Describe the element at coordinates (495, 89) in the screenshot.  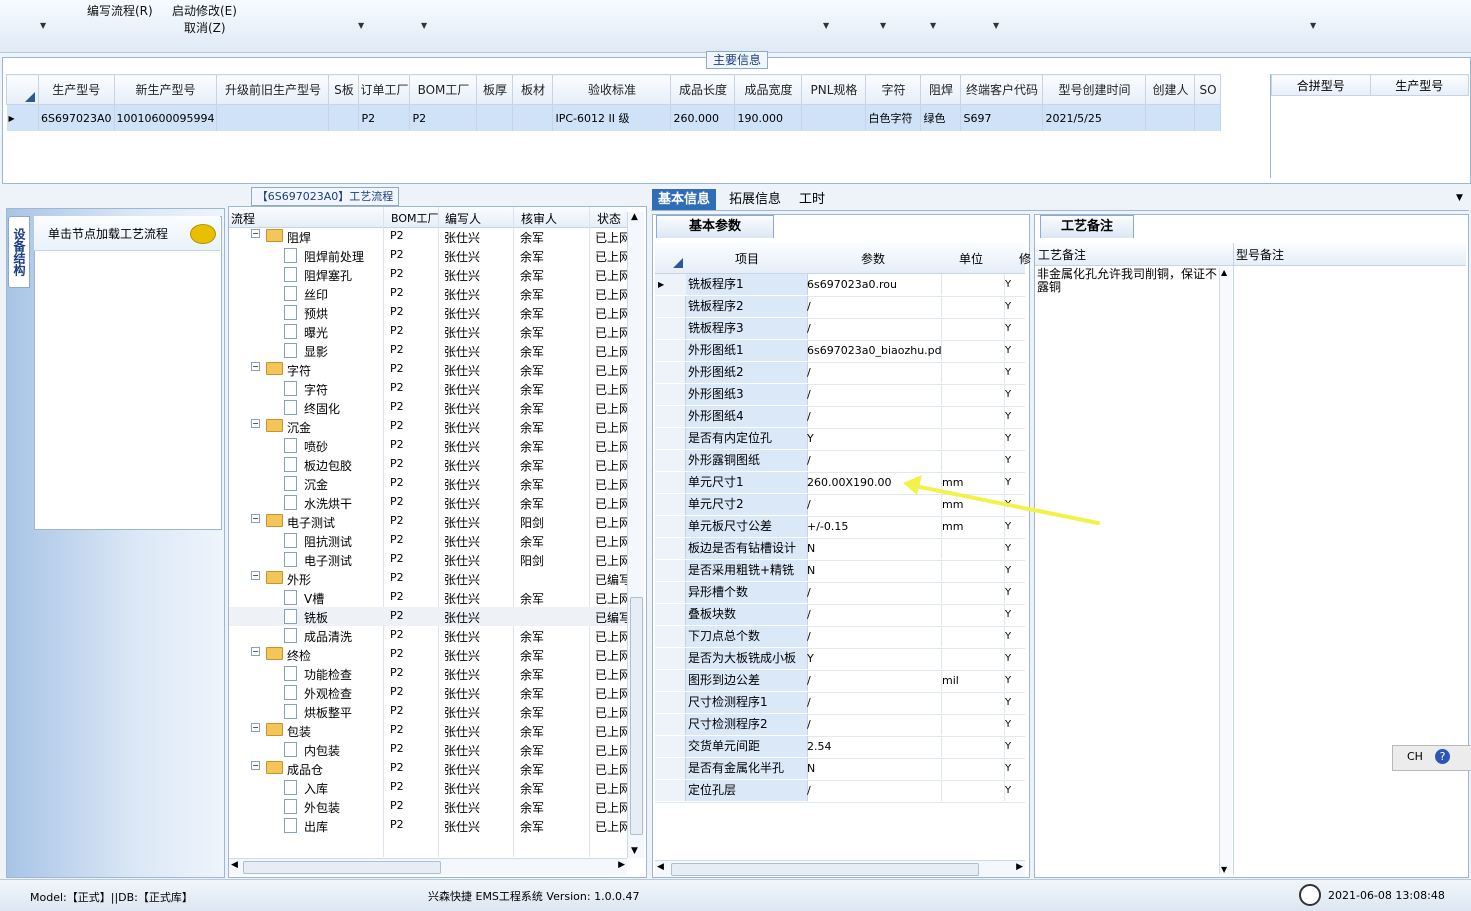
I see `column-header: 板厚` at that location.